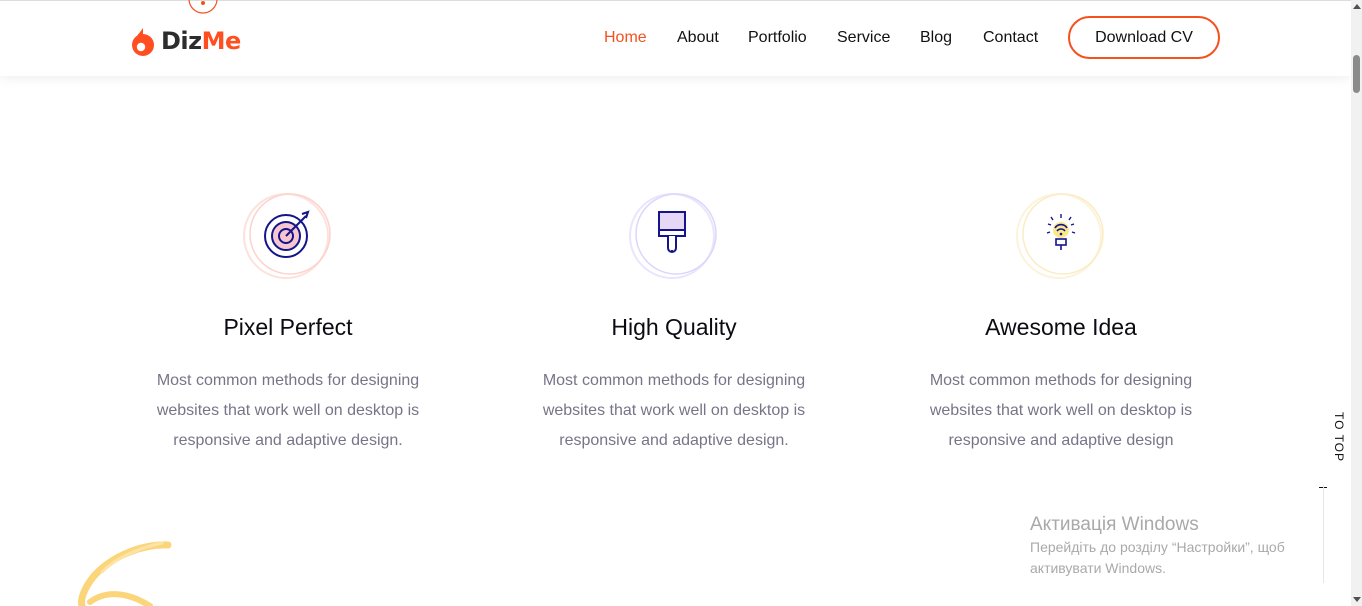  What do you see at coordinates (674, 327) in the screenshot?
I see `service-title: High Quality` at bounding box center [674, 327].